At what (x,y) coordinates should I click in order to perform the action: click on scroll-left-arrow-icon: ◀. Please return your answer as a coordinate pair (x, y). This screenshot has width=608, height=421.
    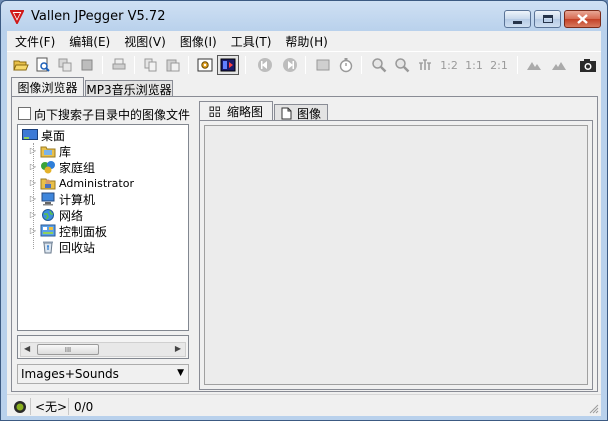
    Looking at the image, I should click on (27, 348).